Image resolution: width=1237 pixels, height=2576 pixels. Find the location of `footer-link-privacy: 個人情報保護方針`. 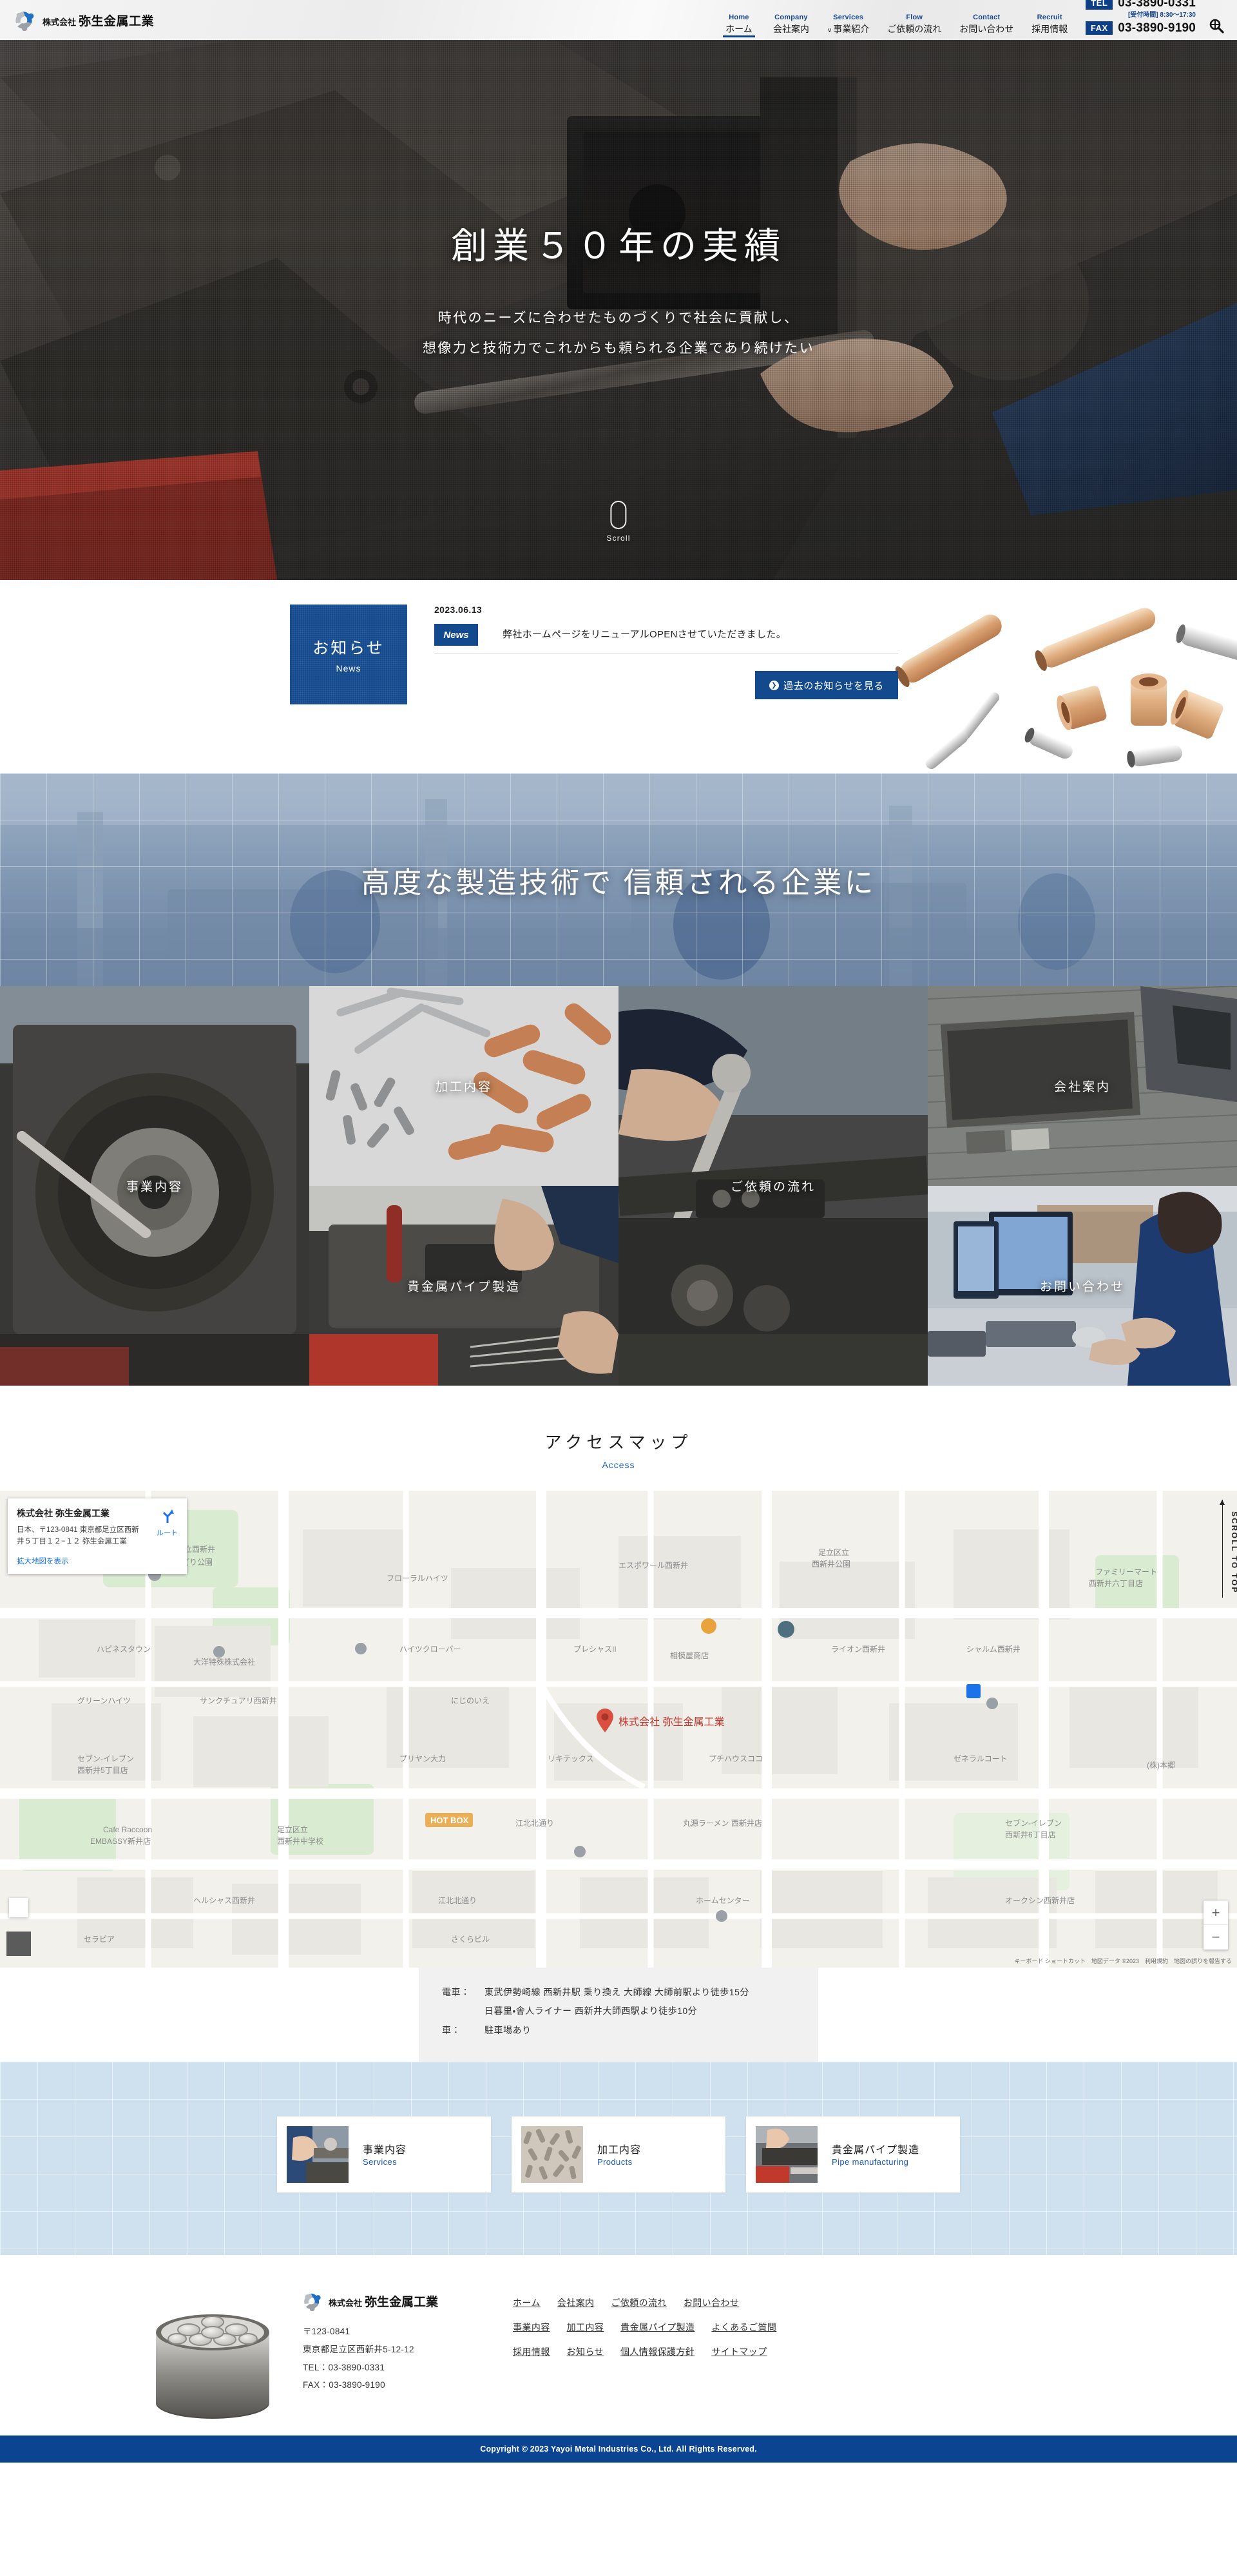

footer-link-privacy: 個人情報保護方針 is located at coordinates (657, 2351).